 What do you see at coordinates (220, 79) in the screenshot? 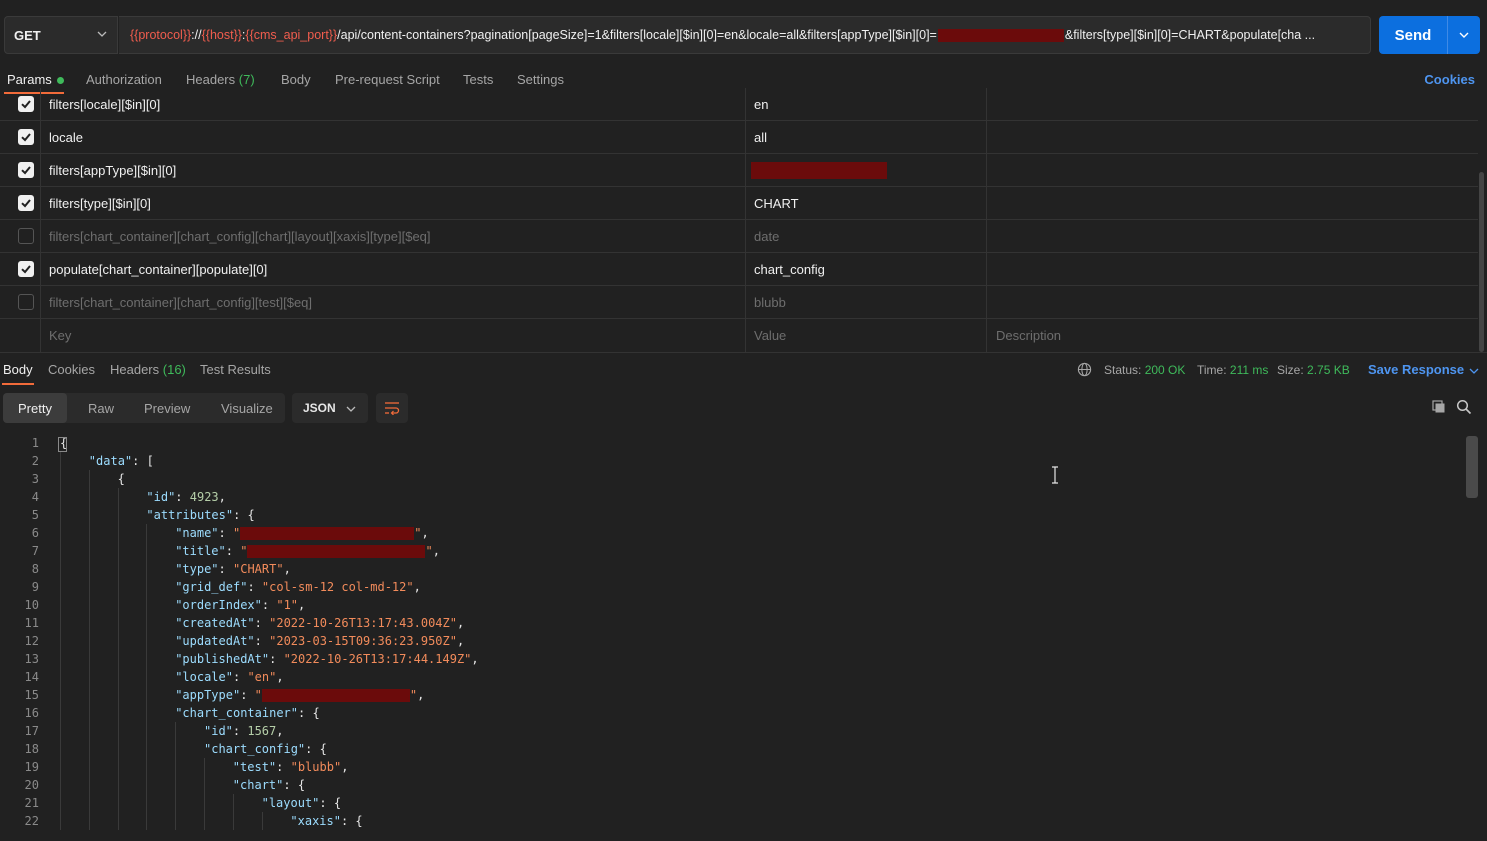
I see `tab-headers: Headers (7)` at bounding box center [220, 79].